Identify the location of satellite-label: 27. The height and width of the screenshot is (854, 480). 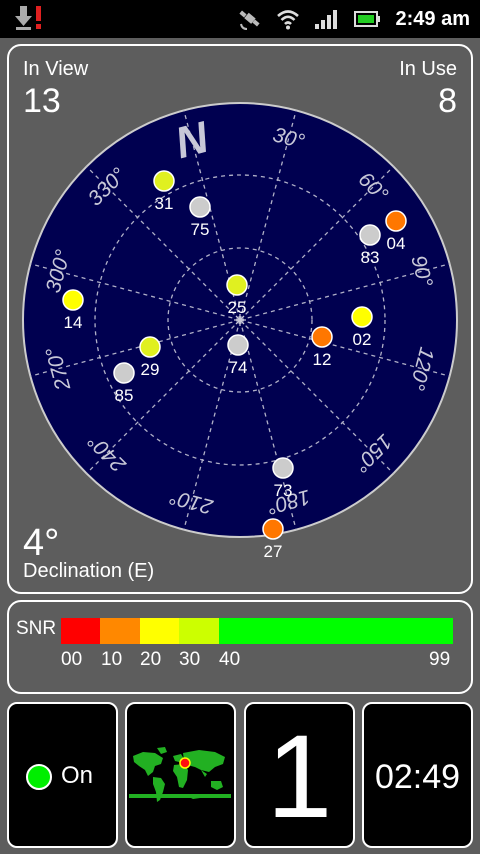
(273, 551).